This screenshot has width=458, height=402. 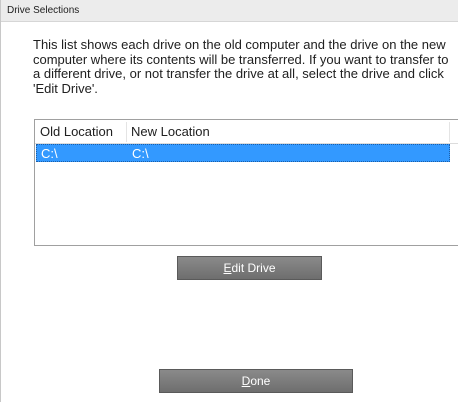 I want to click on edit-drive-mnemonic: E, so click(x=227, y=268).